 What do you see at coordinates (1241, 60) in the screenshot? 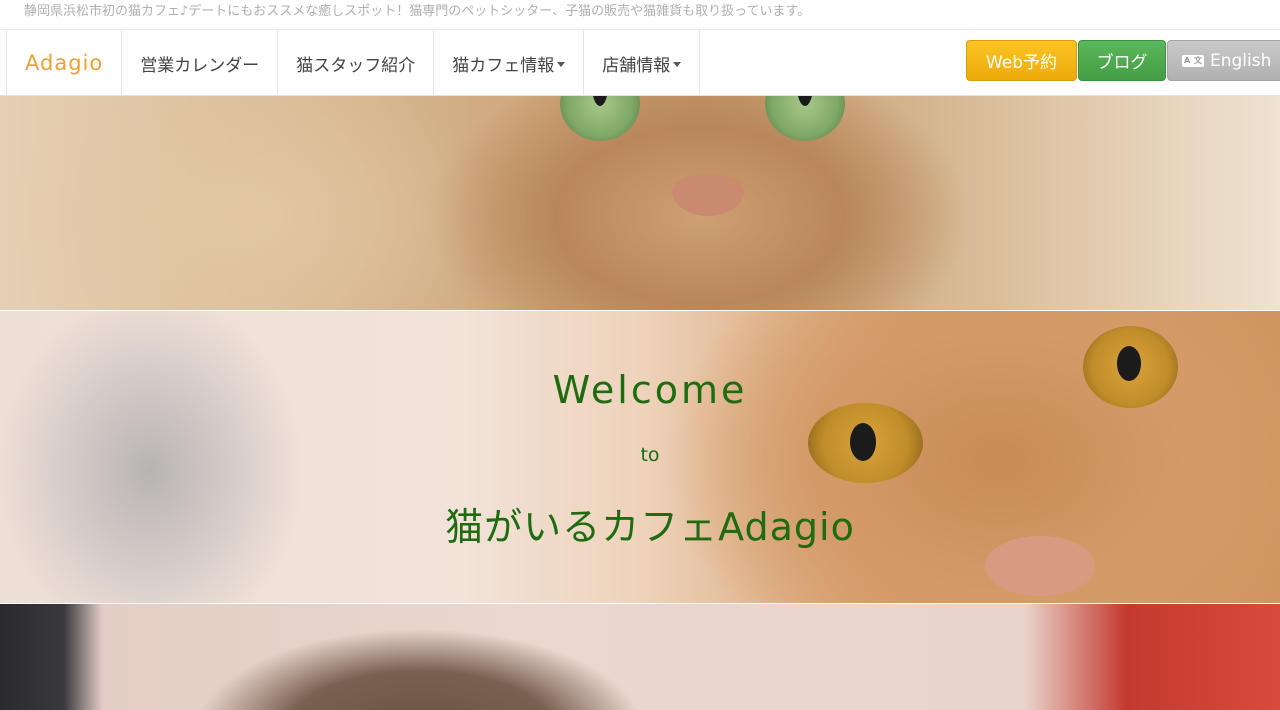
I see `english-button-label: English` at bounding box center [1241, 60].